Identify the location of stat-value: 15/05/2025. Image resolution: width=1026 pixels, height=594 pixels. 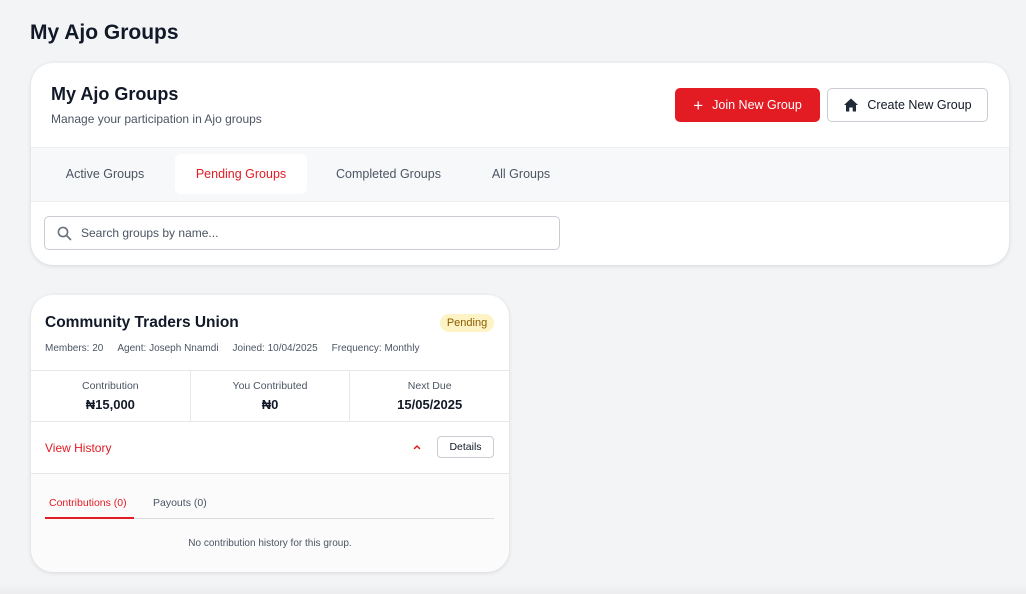
(430, 404).